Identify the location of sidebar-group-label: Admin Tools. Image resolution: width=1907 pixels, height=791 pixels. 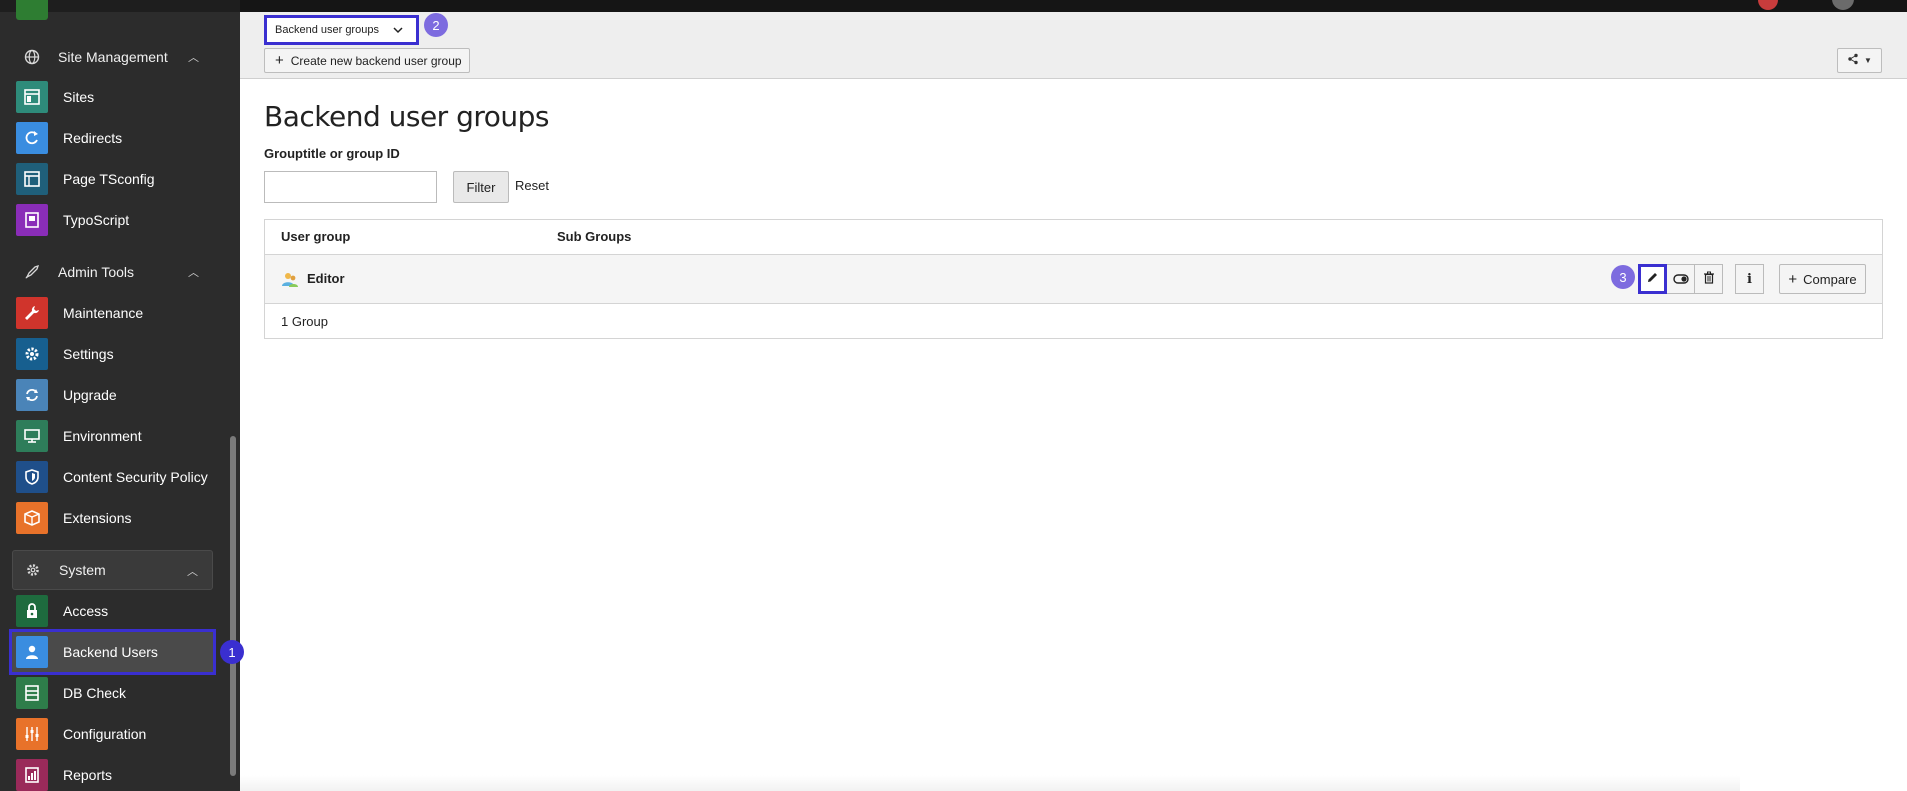
(96, 272).